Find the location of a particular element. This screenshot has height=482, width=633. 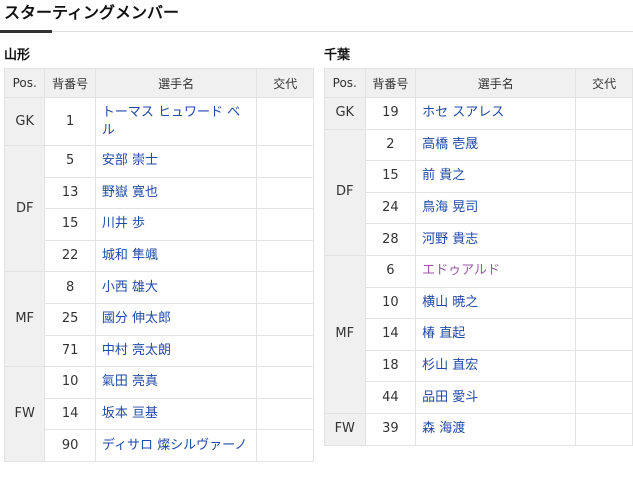

table-row: 18 杉山 直宏 is located at coordinates (479, 366).